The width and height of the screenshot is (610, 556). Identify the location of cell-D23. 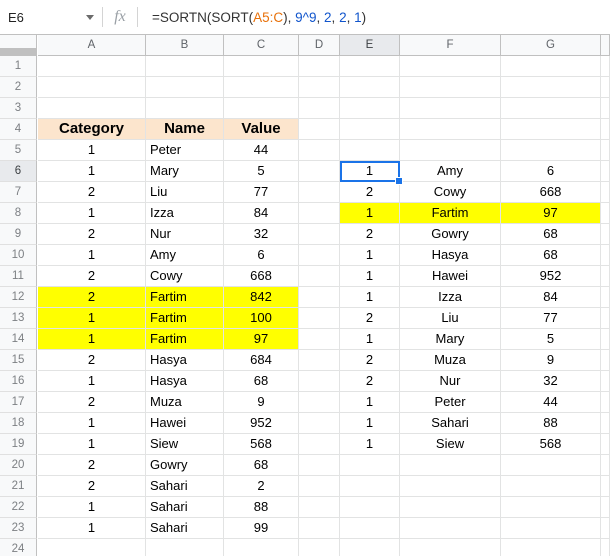
(319, 528).